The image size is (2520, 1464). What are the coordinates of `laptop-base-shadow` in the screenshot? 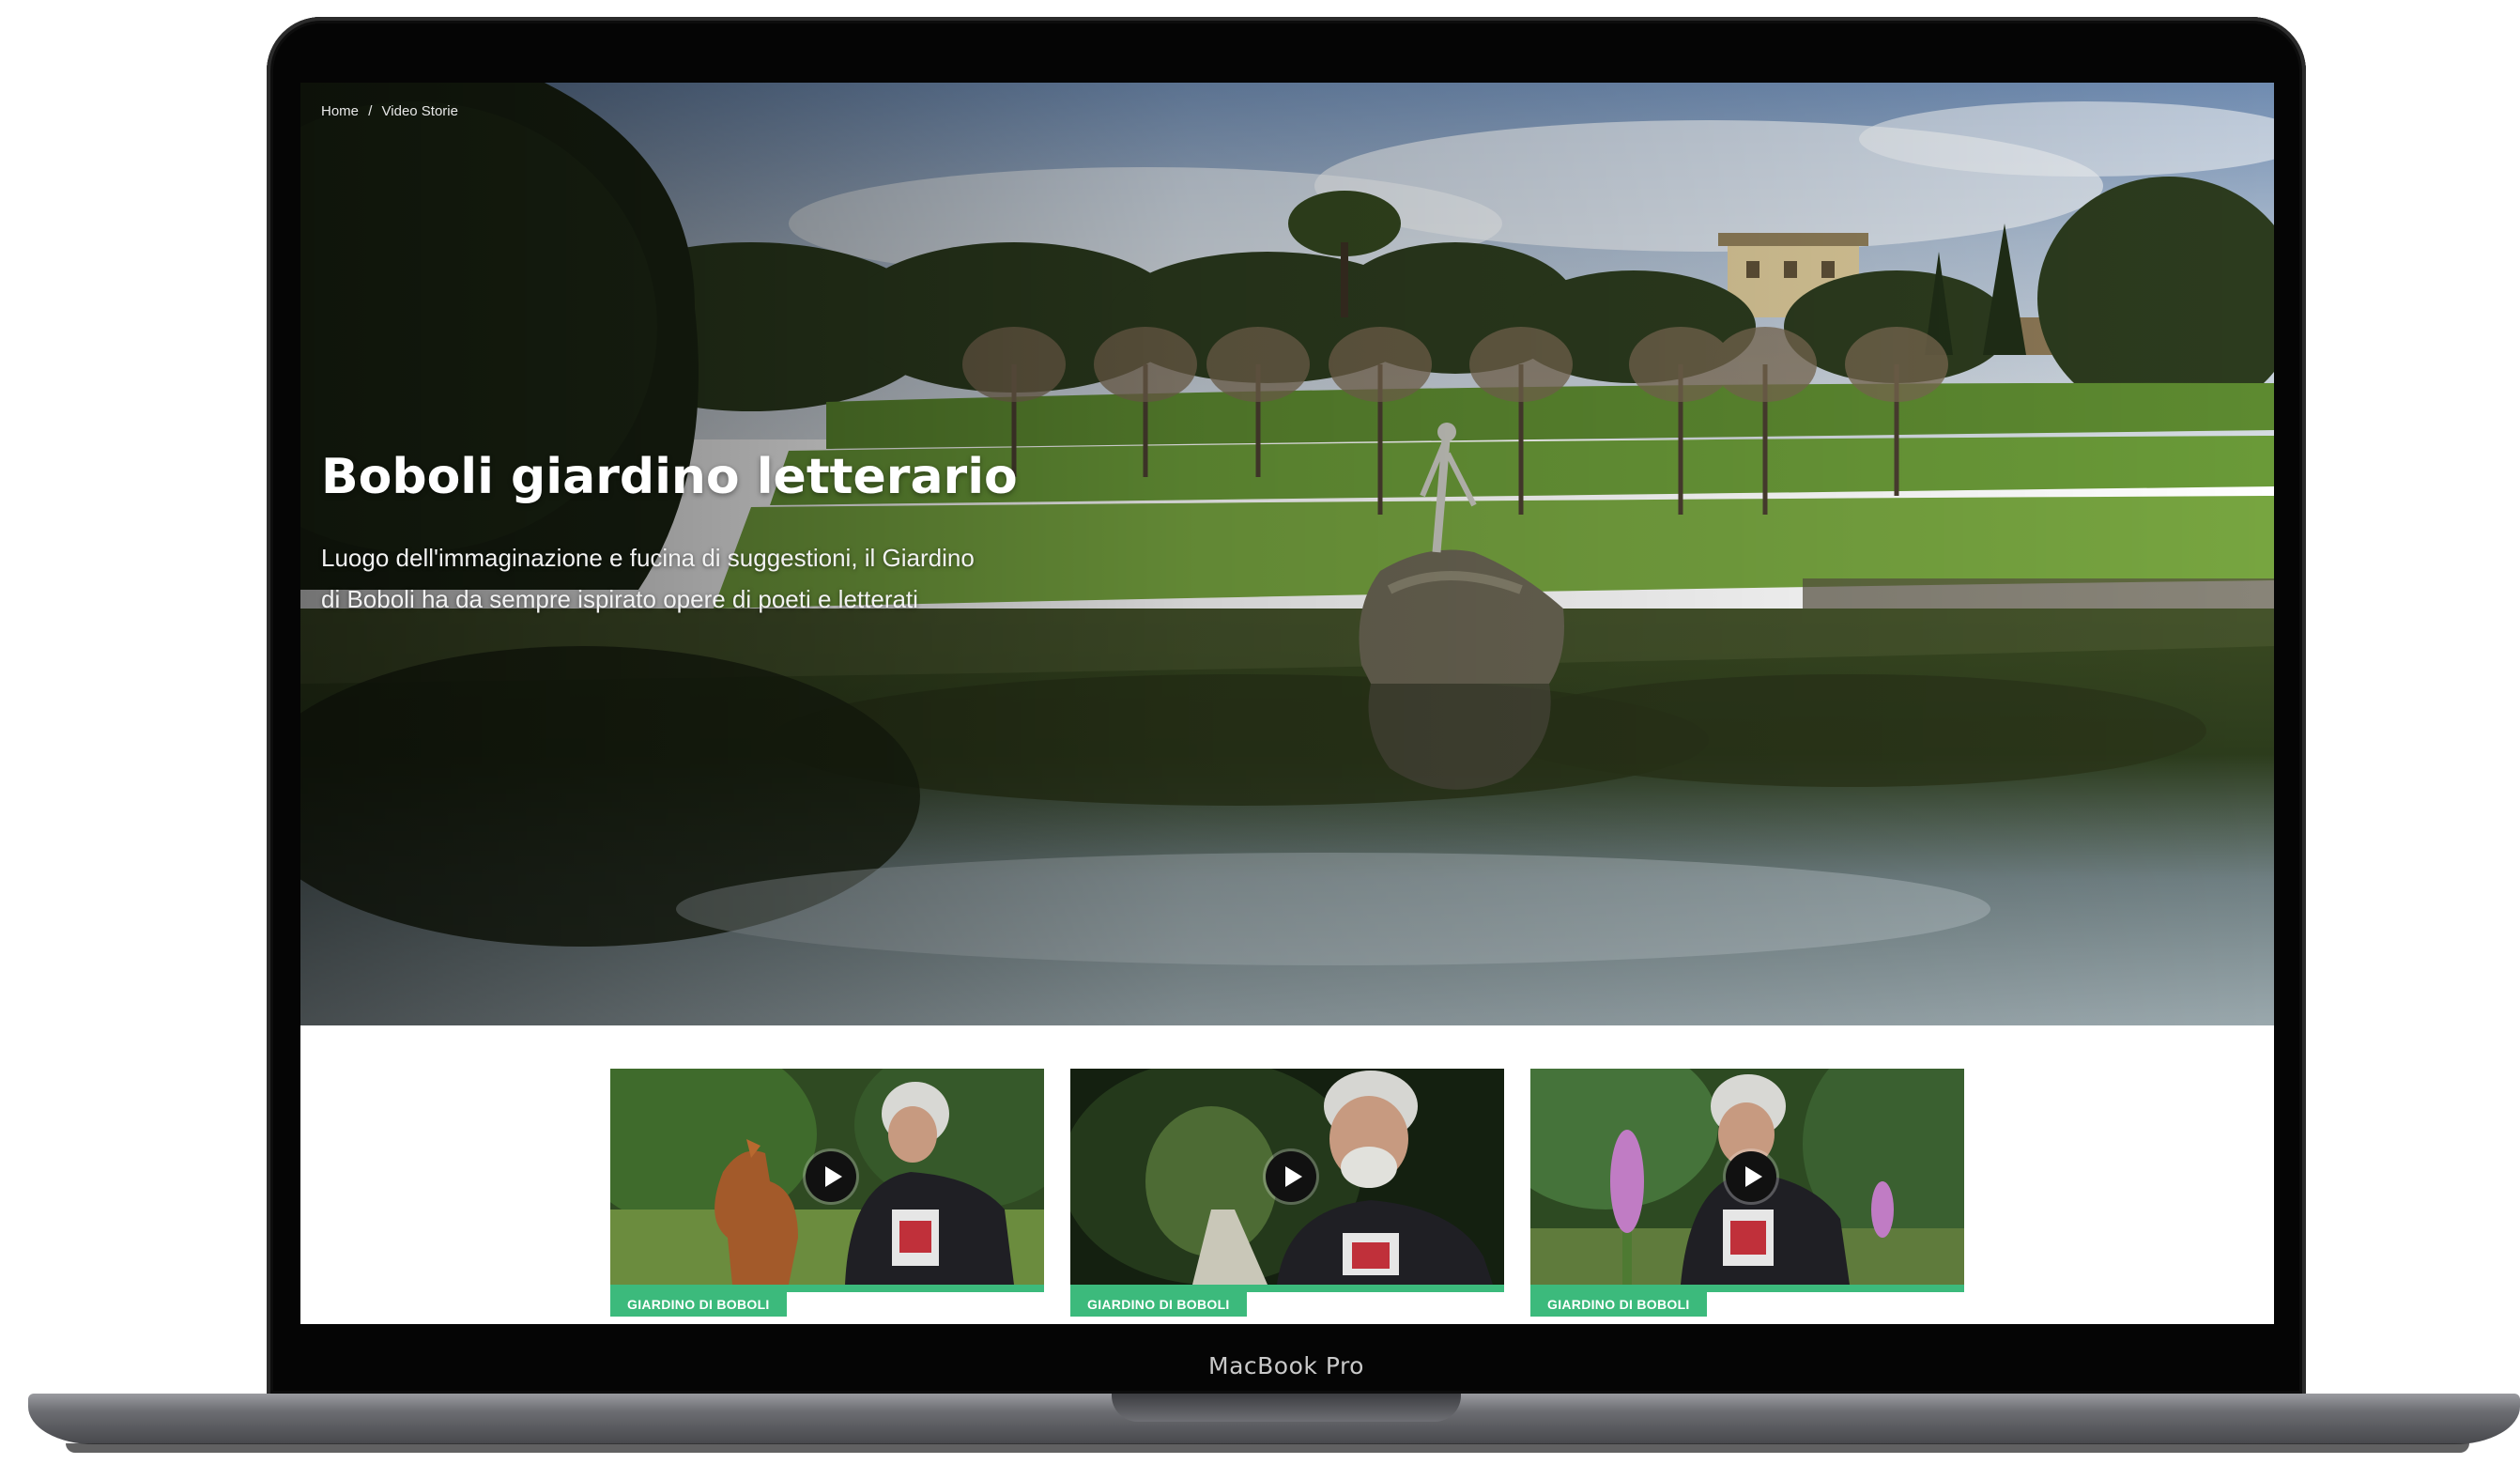 It's located at (1267, 1448).